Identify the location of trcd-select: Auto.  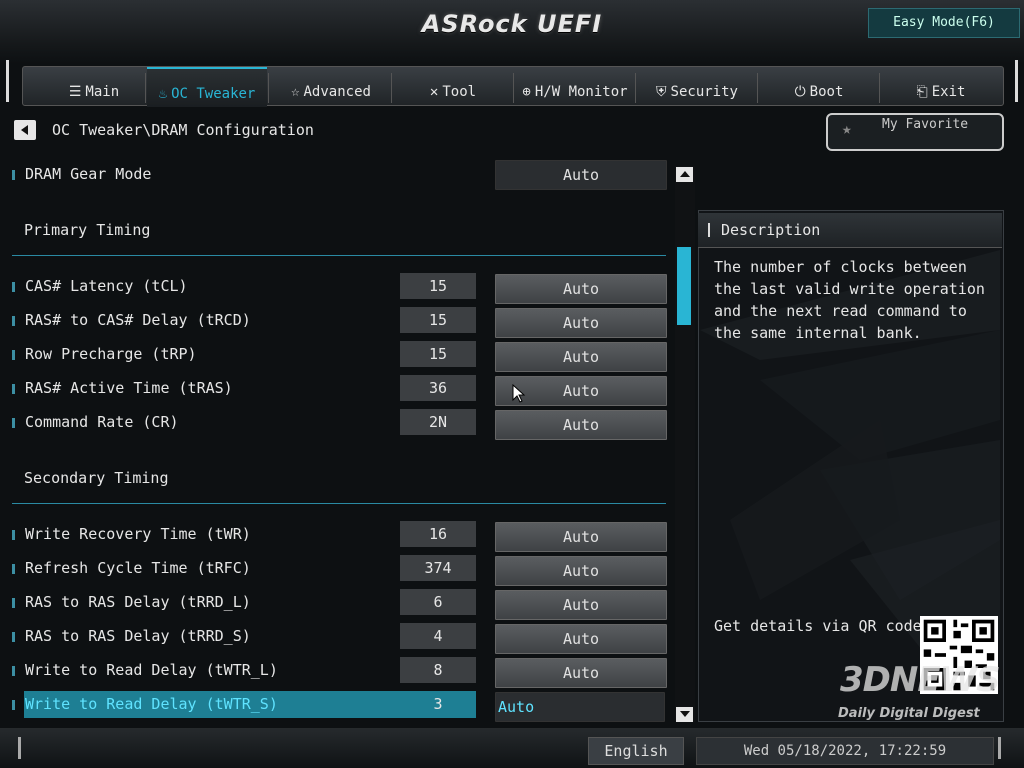
(581, 323).